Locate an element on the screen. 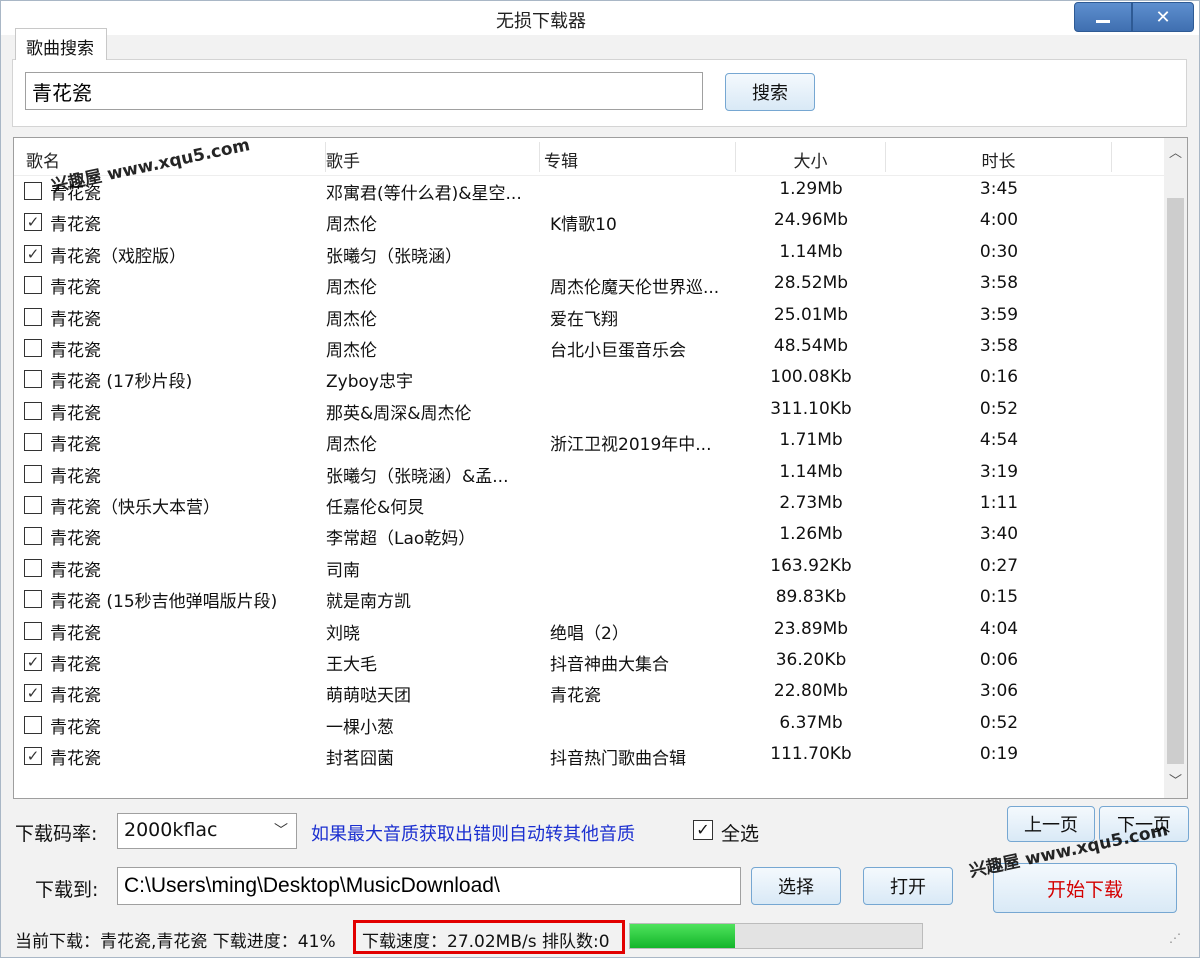 The width and height of the screenshot is (1200, 958). scroll-up-icon: ︿ is located at coordinates (1175, 154).